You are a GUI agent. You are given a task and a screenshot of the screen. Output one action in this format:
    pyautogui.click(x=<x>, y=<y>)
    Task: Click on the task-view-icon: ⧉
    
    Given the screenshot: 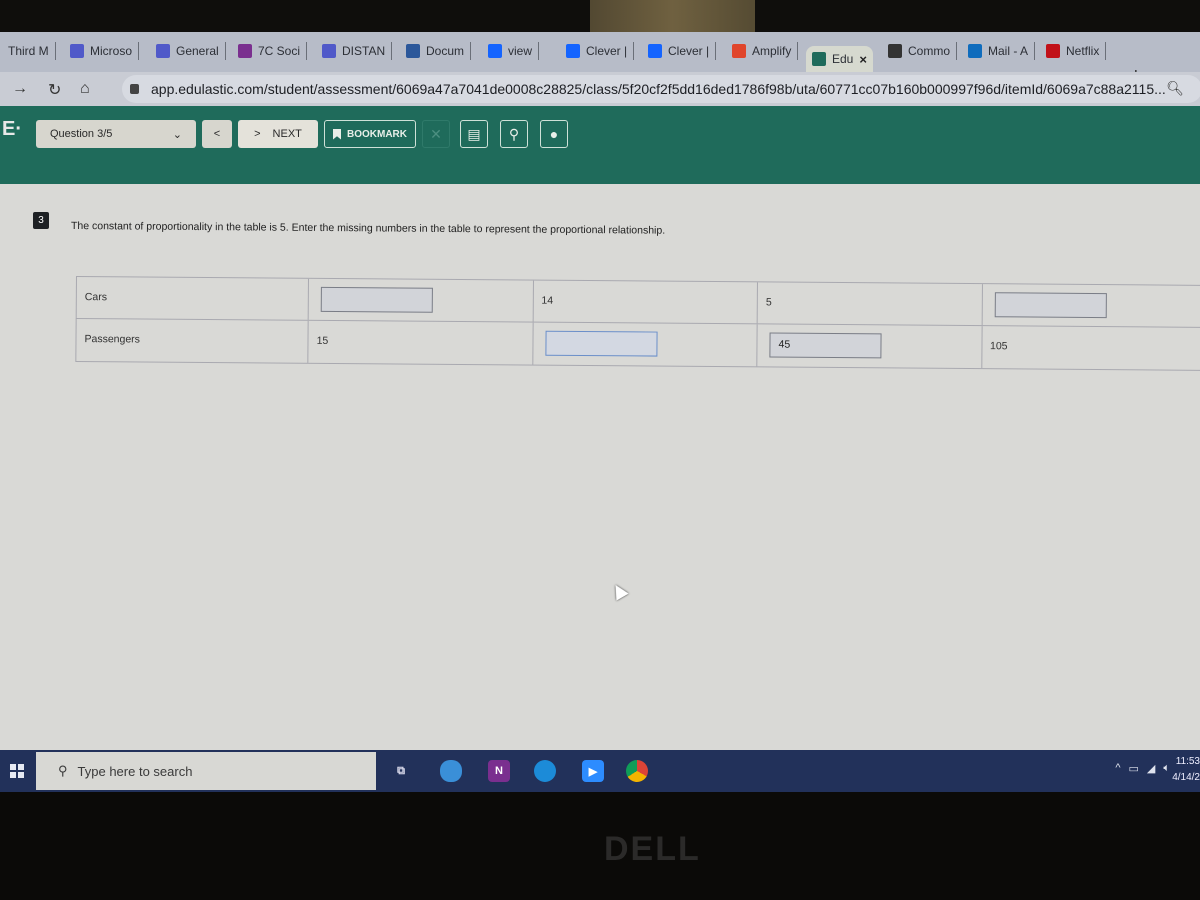 What is the action you would take?
    pyautogui.click(x=401, y=771)
    